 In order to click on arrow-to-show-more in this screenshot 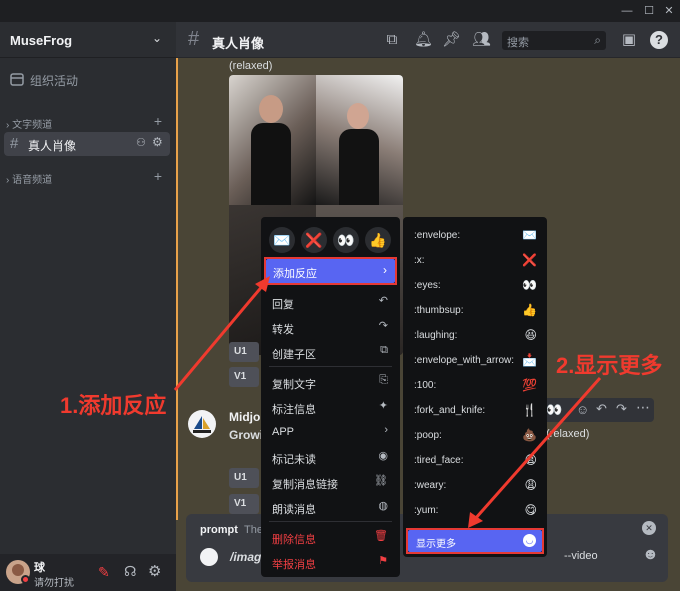, I will do `click(537, 448)`.